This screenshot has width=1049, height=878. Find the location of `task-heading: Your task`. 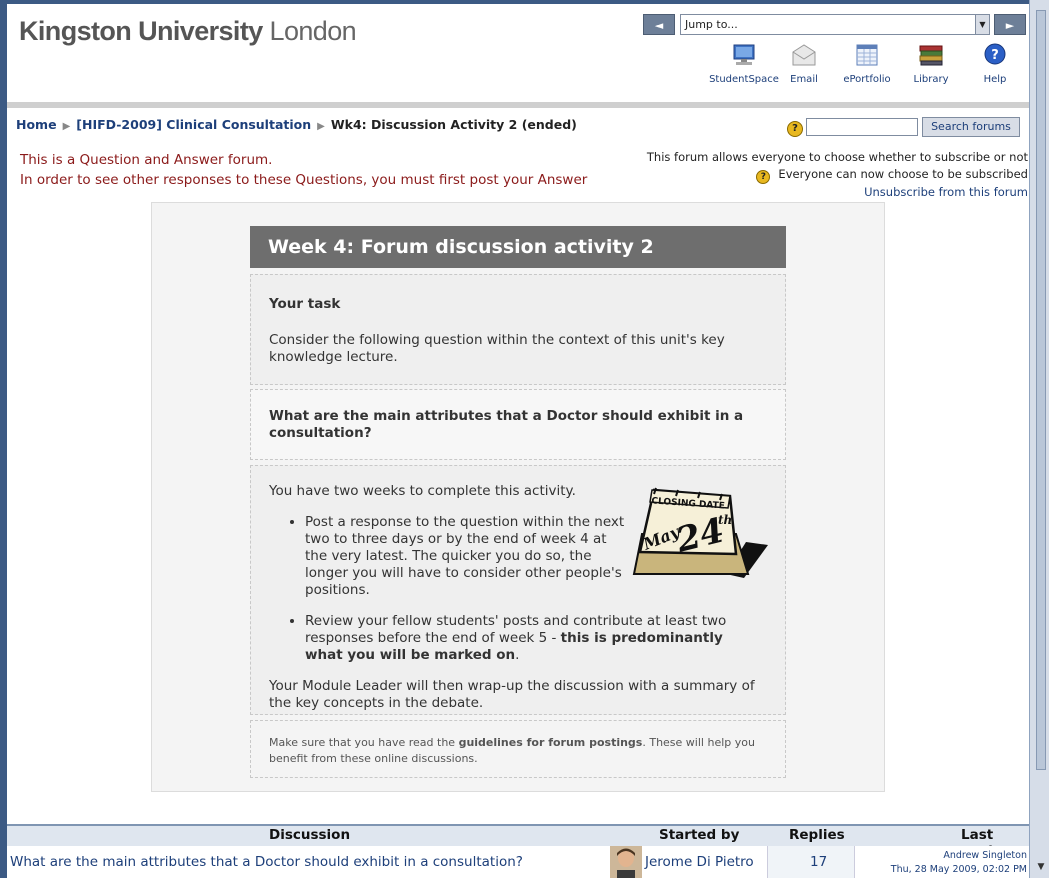

task-heading: Your task is located at coordinates (305, 304).